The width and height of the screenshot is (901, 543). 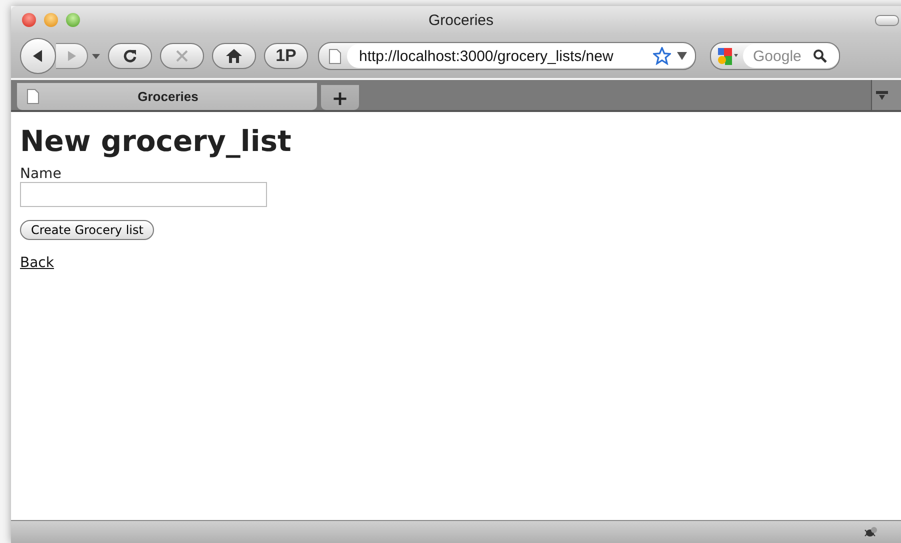 I want to click on close-icon, so click(x=182, y=56).